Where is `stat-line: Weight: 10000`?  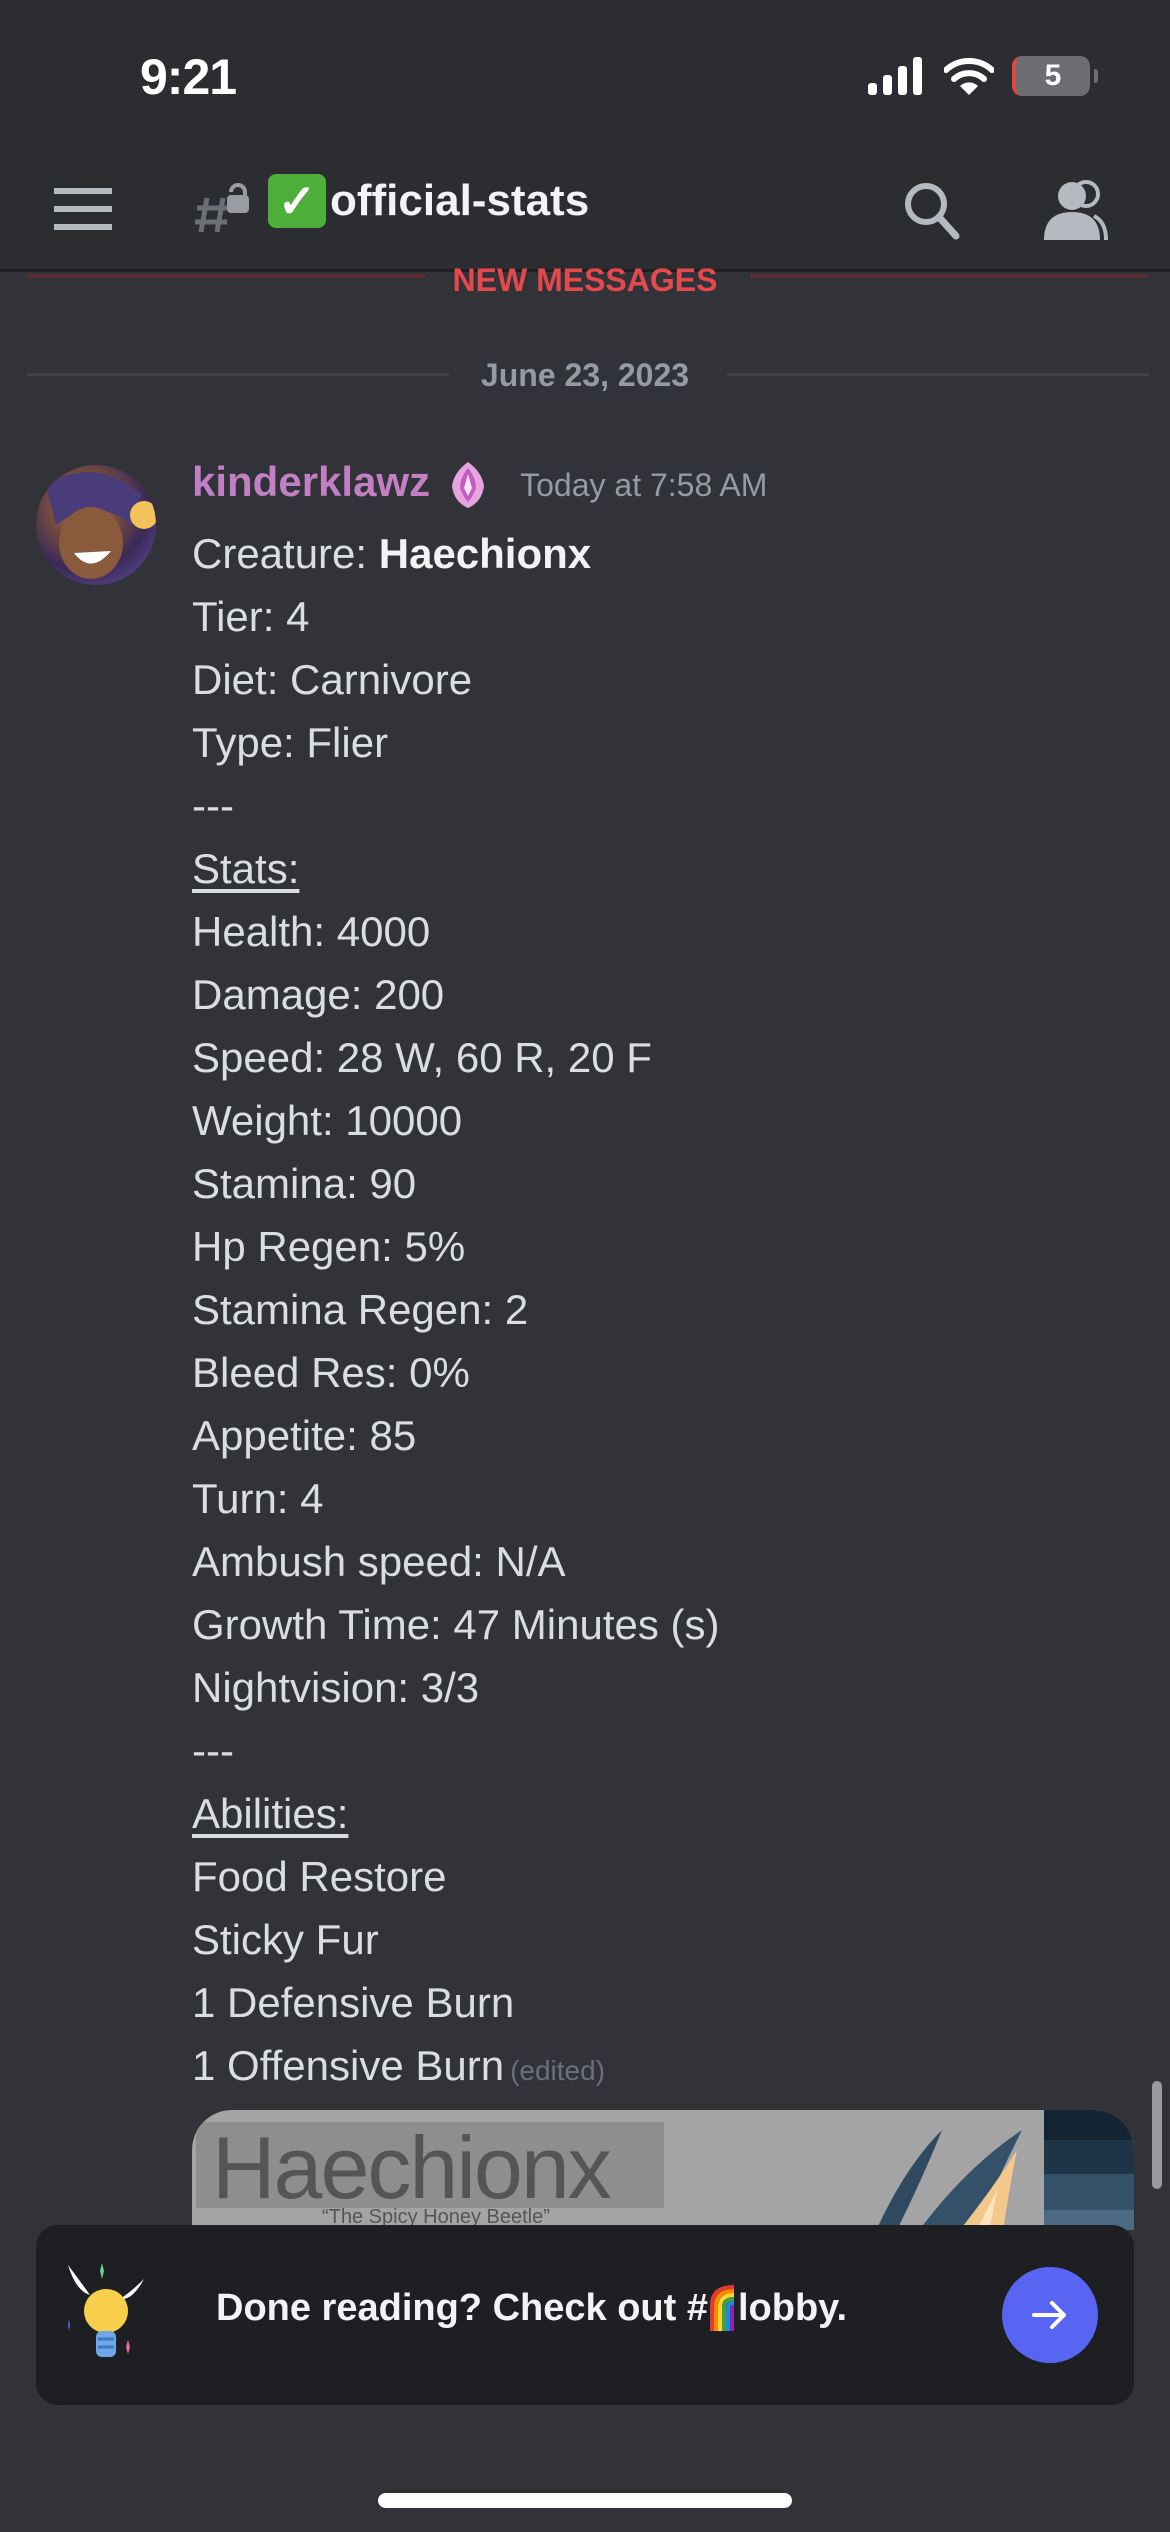
stat-line: Weight: 10000 is located at coordinates (327, 1120).